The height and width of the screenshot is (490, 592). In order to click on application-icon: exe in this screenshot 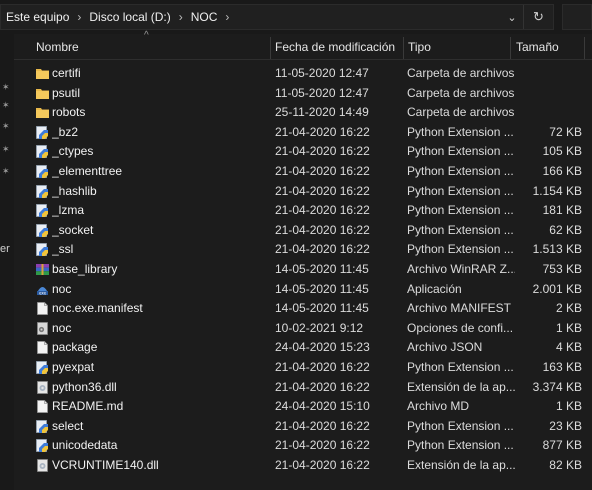, I will do `click(42, 289)`.